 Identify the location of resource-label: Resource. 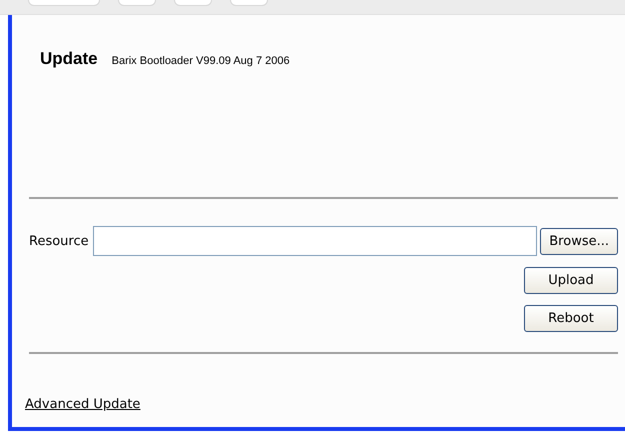
(59, 241).